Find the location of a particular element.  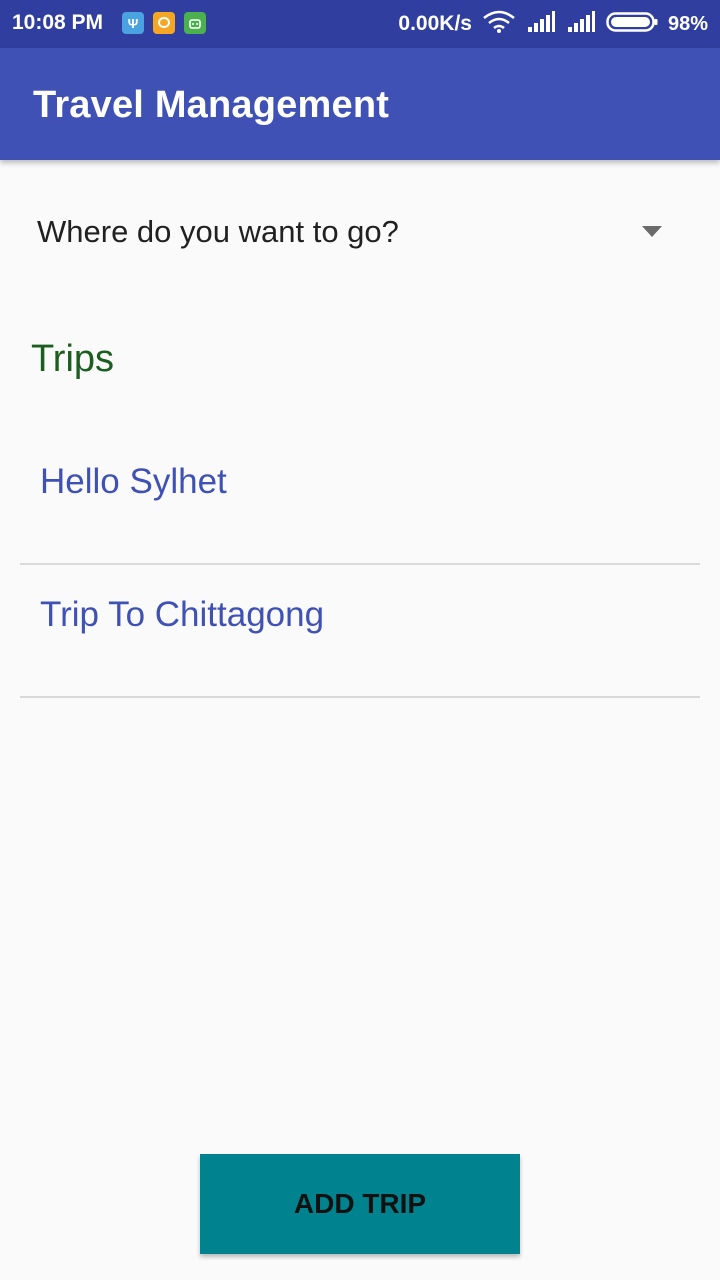

app-bar: Travel Management is located at coordinates (360, 104).